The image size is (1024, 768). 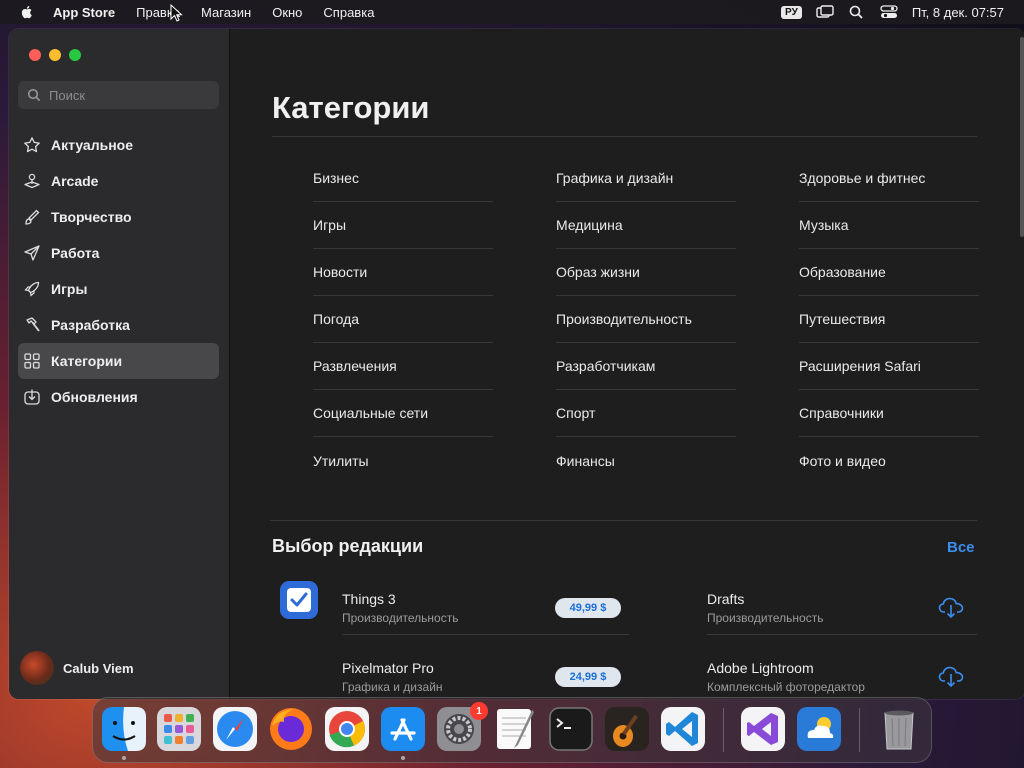 I want to click on visual-studio-icon, so click(x=763, y=729).